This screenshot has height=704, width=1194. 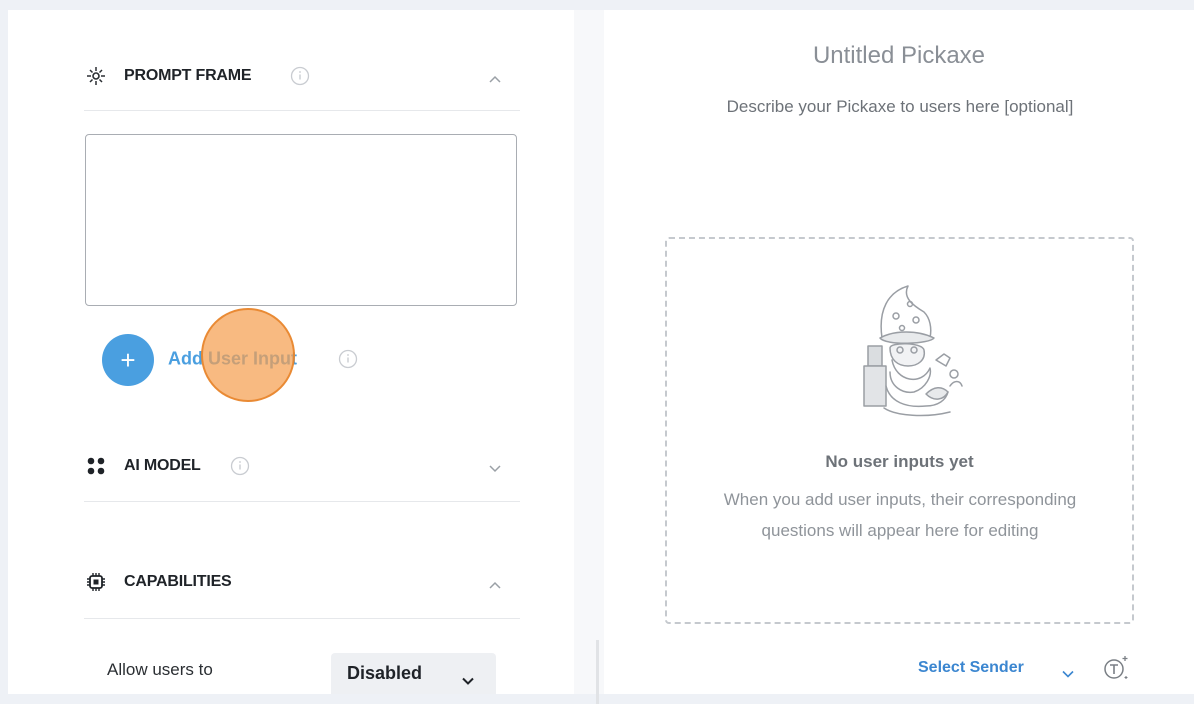 What do you see at coordinates (96, 466) in the screenshot?
I see `apps-icon` at bounding box center [96, 466].